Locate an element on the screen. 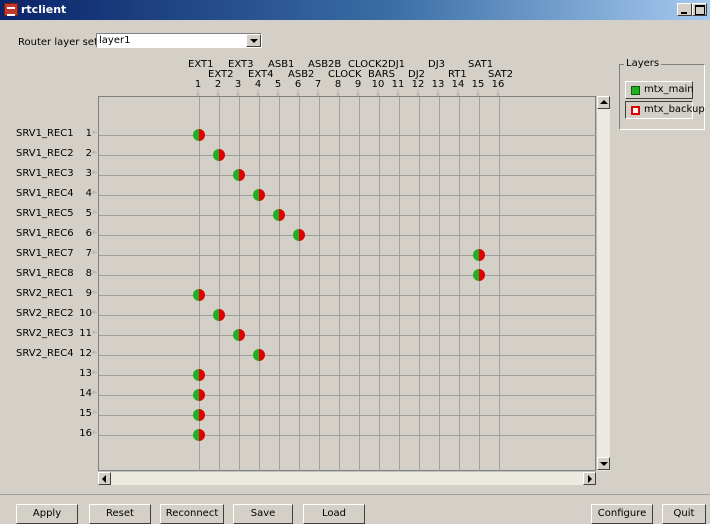 This screenshot has width=710, height=524. row-name-12: SRV2_REC4 is located at coordinates (45, 353).